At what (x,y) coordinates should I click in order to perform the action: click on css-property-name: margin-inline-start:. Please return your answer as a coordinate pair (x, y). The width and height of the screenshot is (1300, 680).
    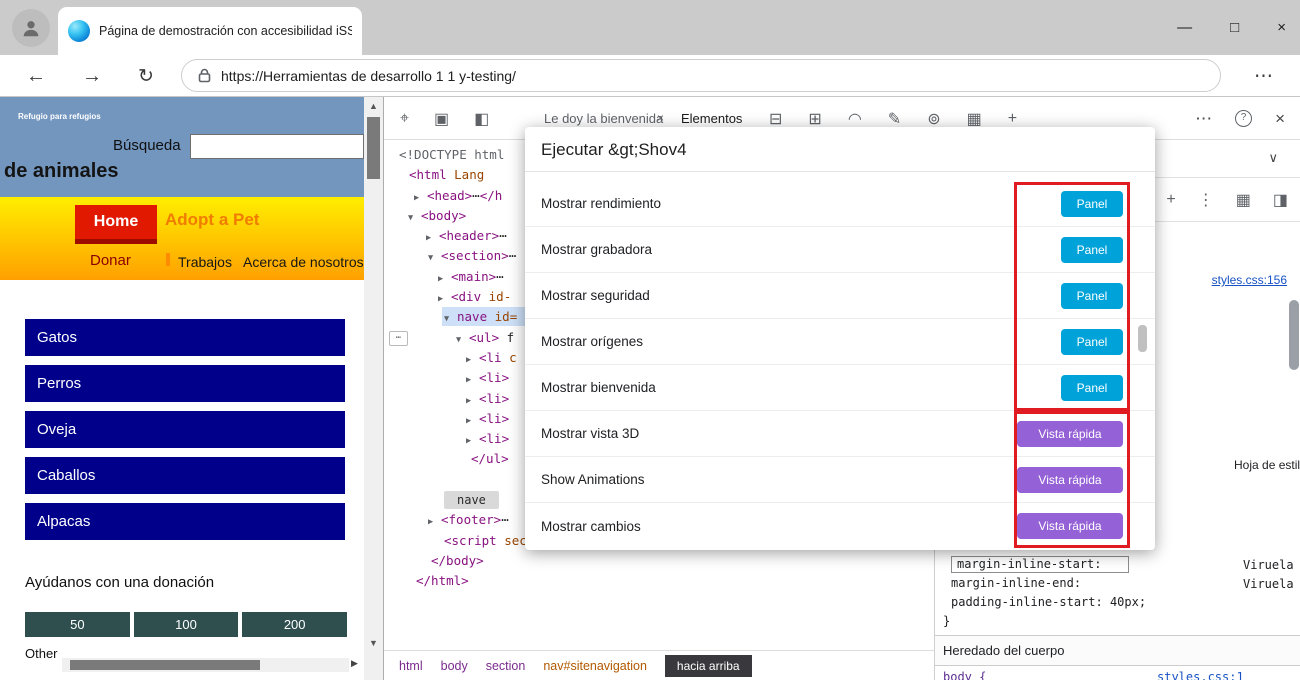
    Looking at the image, I should click on (1040, 564).